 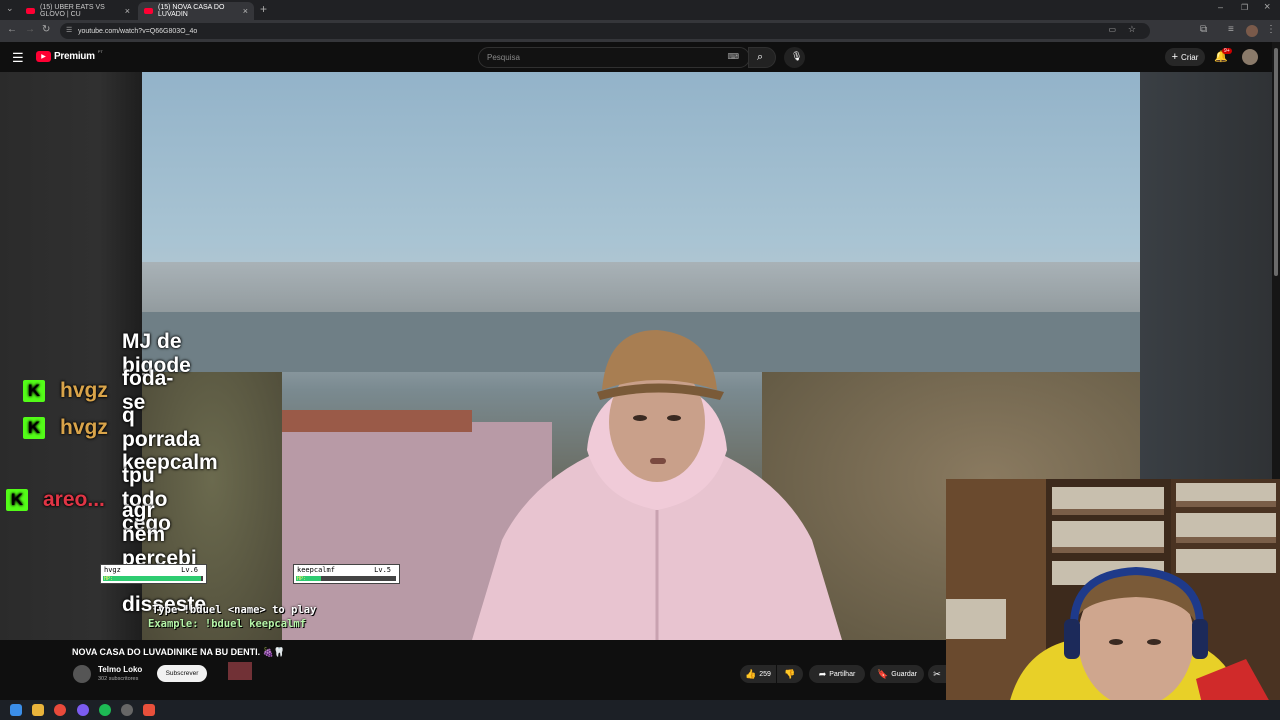 I want to click on browser-tab-1: (15) UBER EATS VS GLOVO | CU ×, so click(x=78, y=11).